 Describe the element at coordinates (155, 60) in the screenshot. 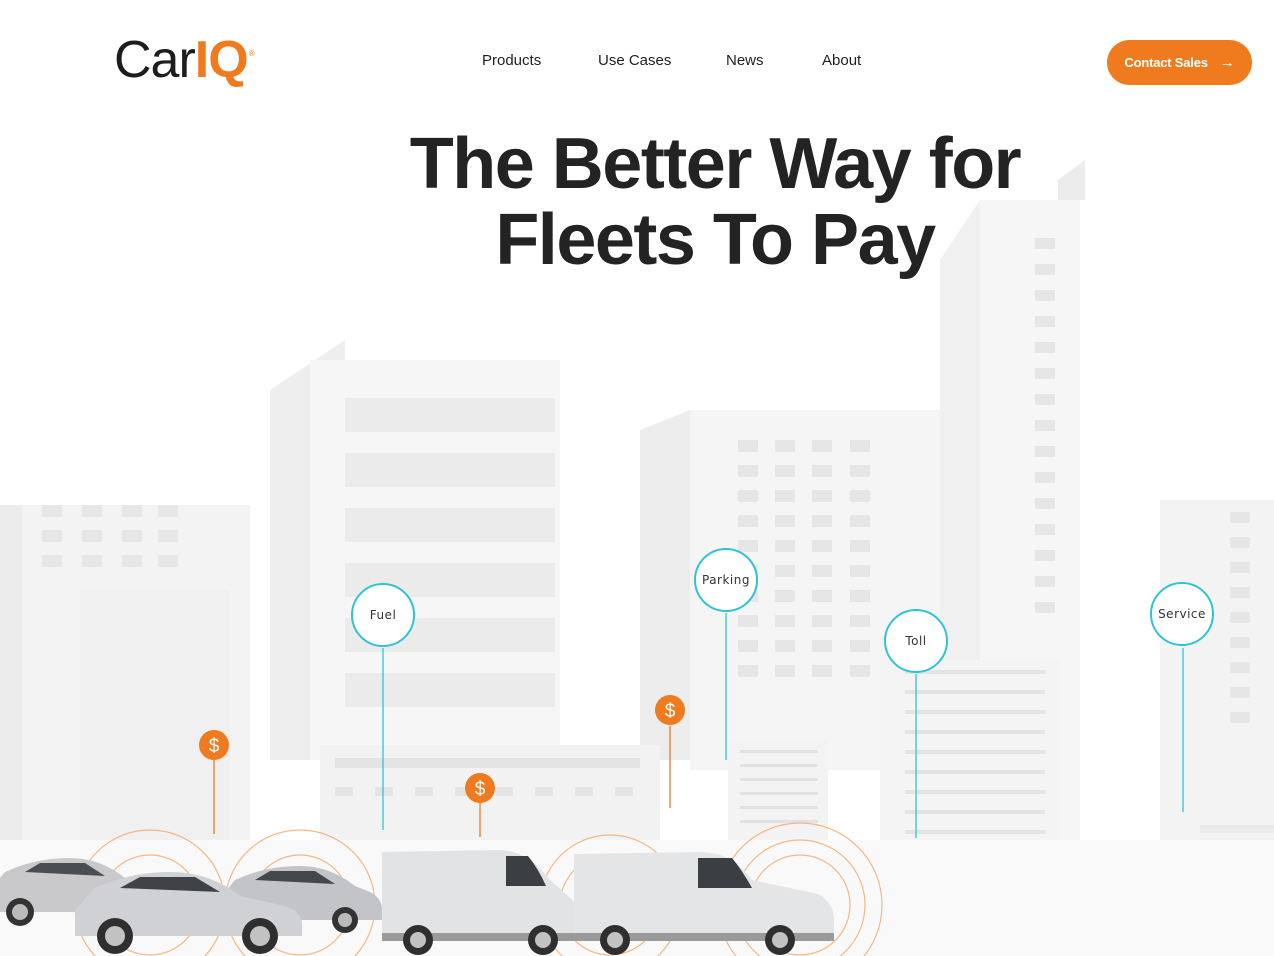

I see `logo-text-car: Car` at that location.